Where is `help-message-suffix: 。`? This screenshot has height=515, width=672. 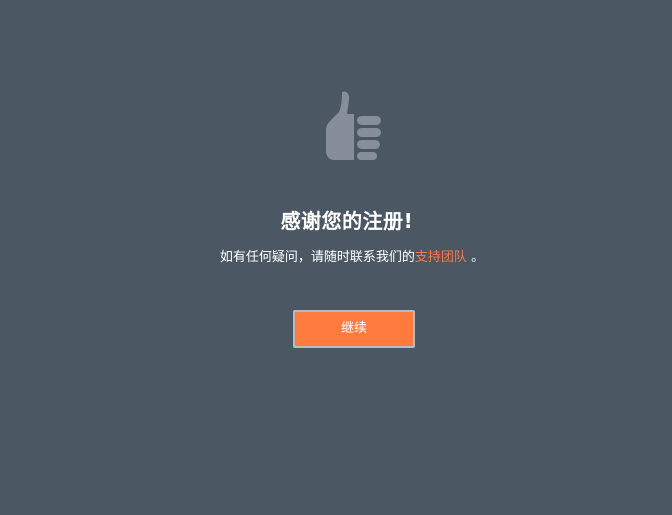
help-message-suffix: 。 is located at coordinates (475, 257).